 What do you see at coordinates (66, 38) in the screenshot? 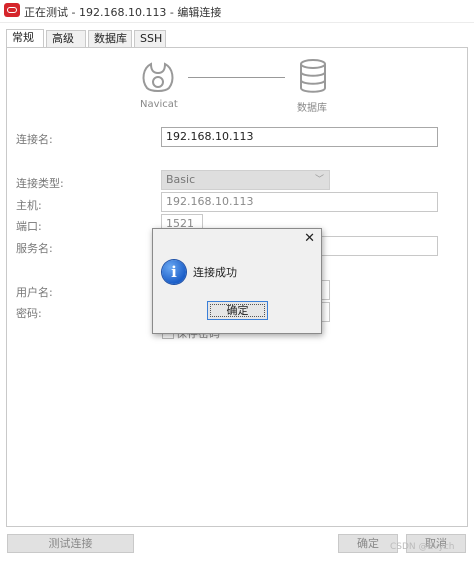
I see `tab-advanced: 高级` at bounding box center [66, 38].